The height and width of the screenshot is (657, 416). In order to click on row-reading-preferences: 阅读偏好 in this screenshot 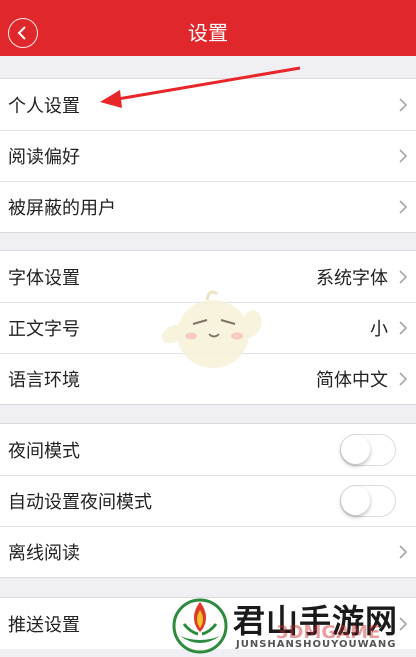, I will do `click(208, 155)`.